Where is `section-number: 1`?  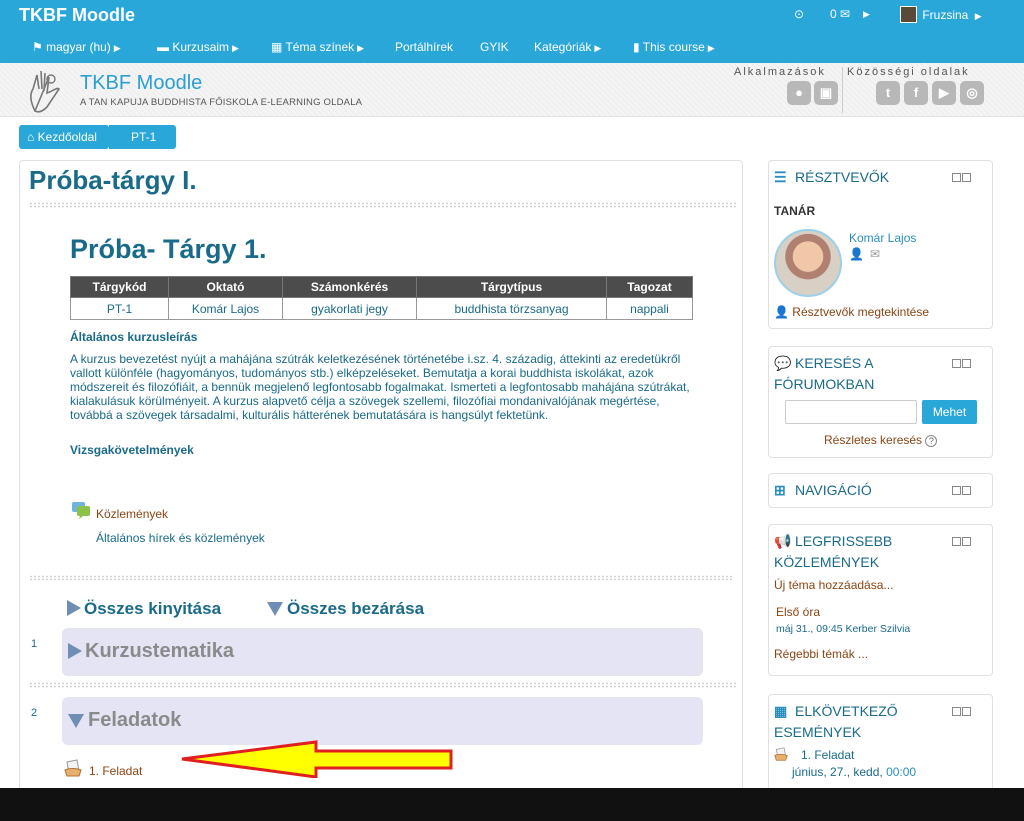
section-number: 1 is located at coordinates (34, 644).